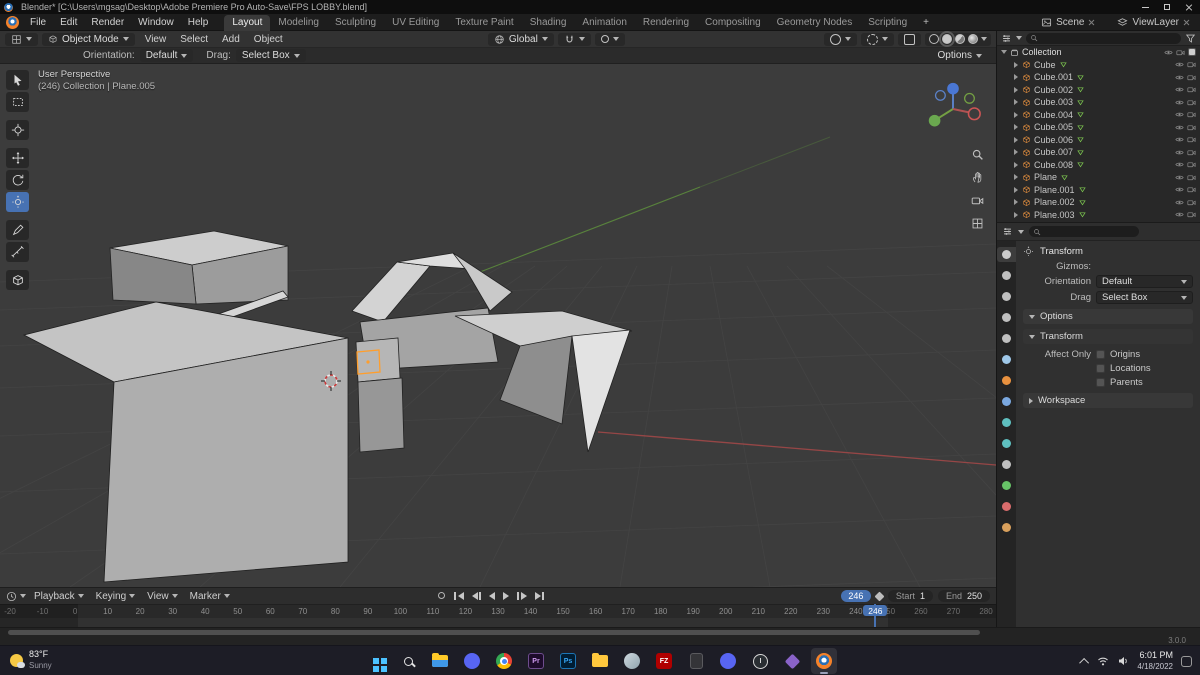  I want to click on menu-edit: Edit, so click(68, 22).